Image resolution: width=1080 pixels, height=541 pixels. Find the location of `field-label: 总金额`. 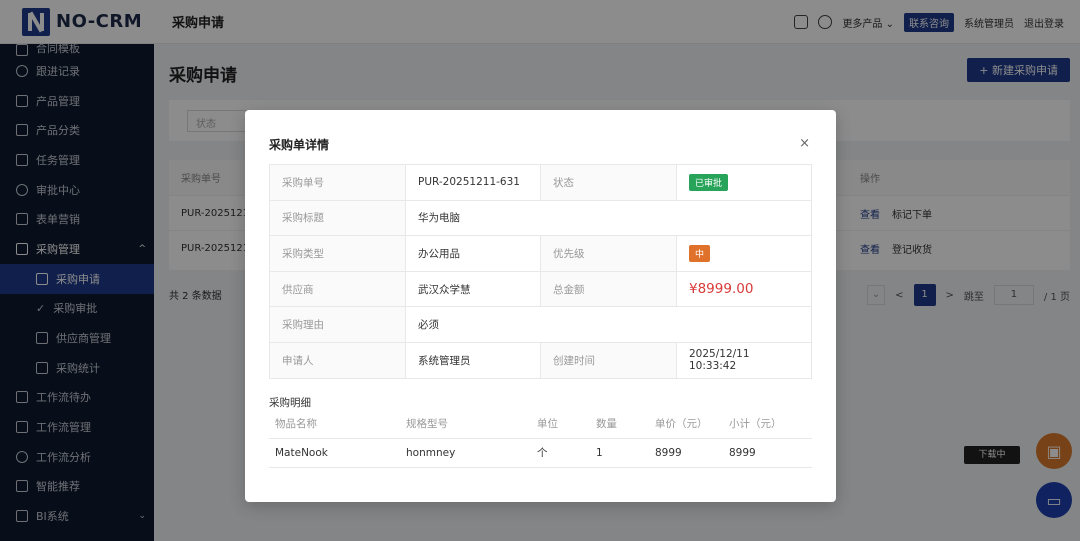

field-label: 总金额 is located at coordinates (608, 289).